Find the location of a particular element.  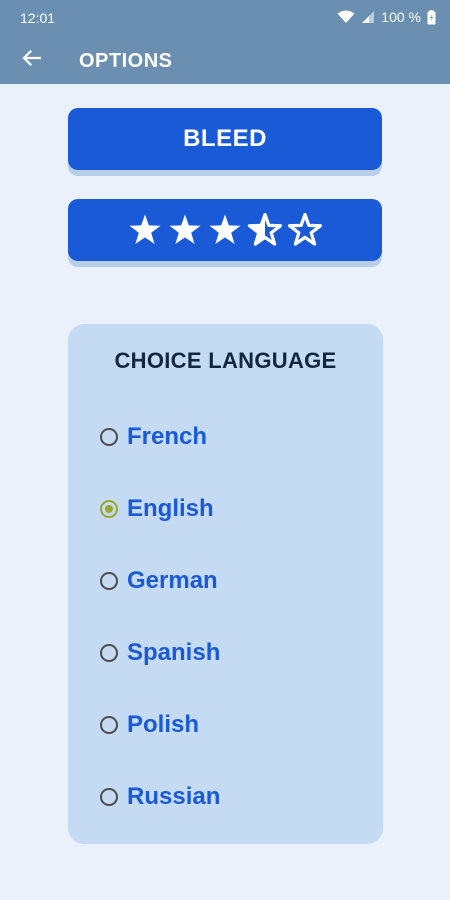

battery-icon is located at coordinates (431, 17).